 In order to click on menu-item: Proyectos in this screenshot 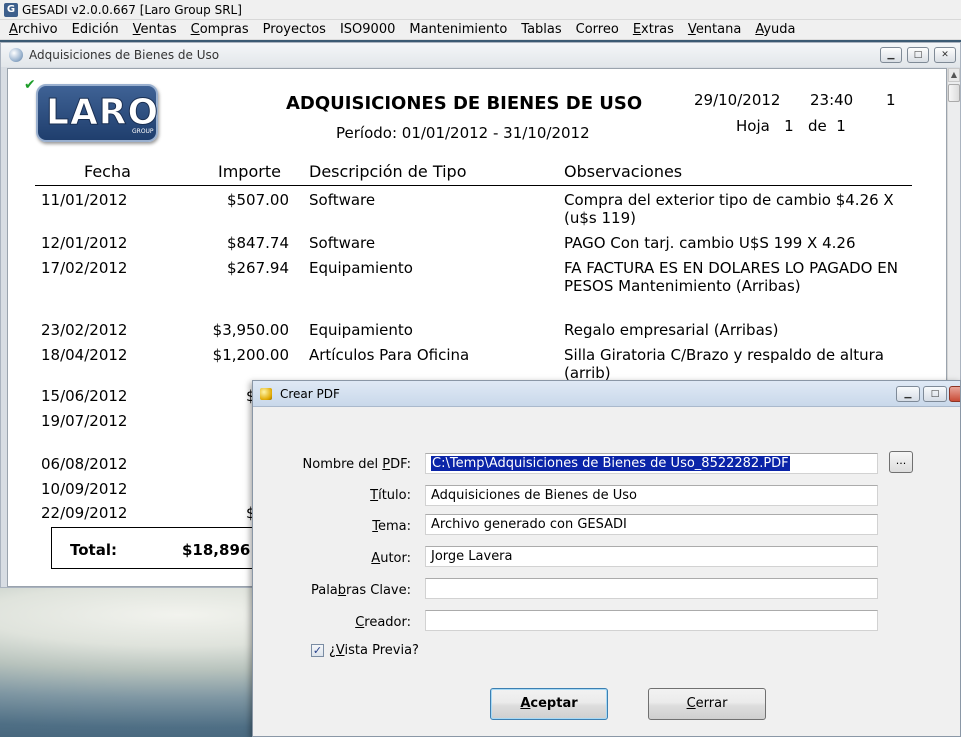, I will do `click(294, 30)`.